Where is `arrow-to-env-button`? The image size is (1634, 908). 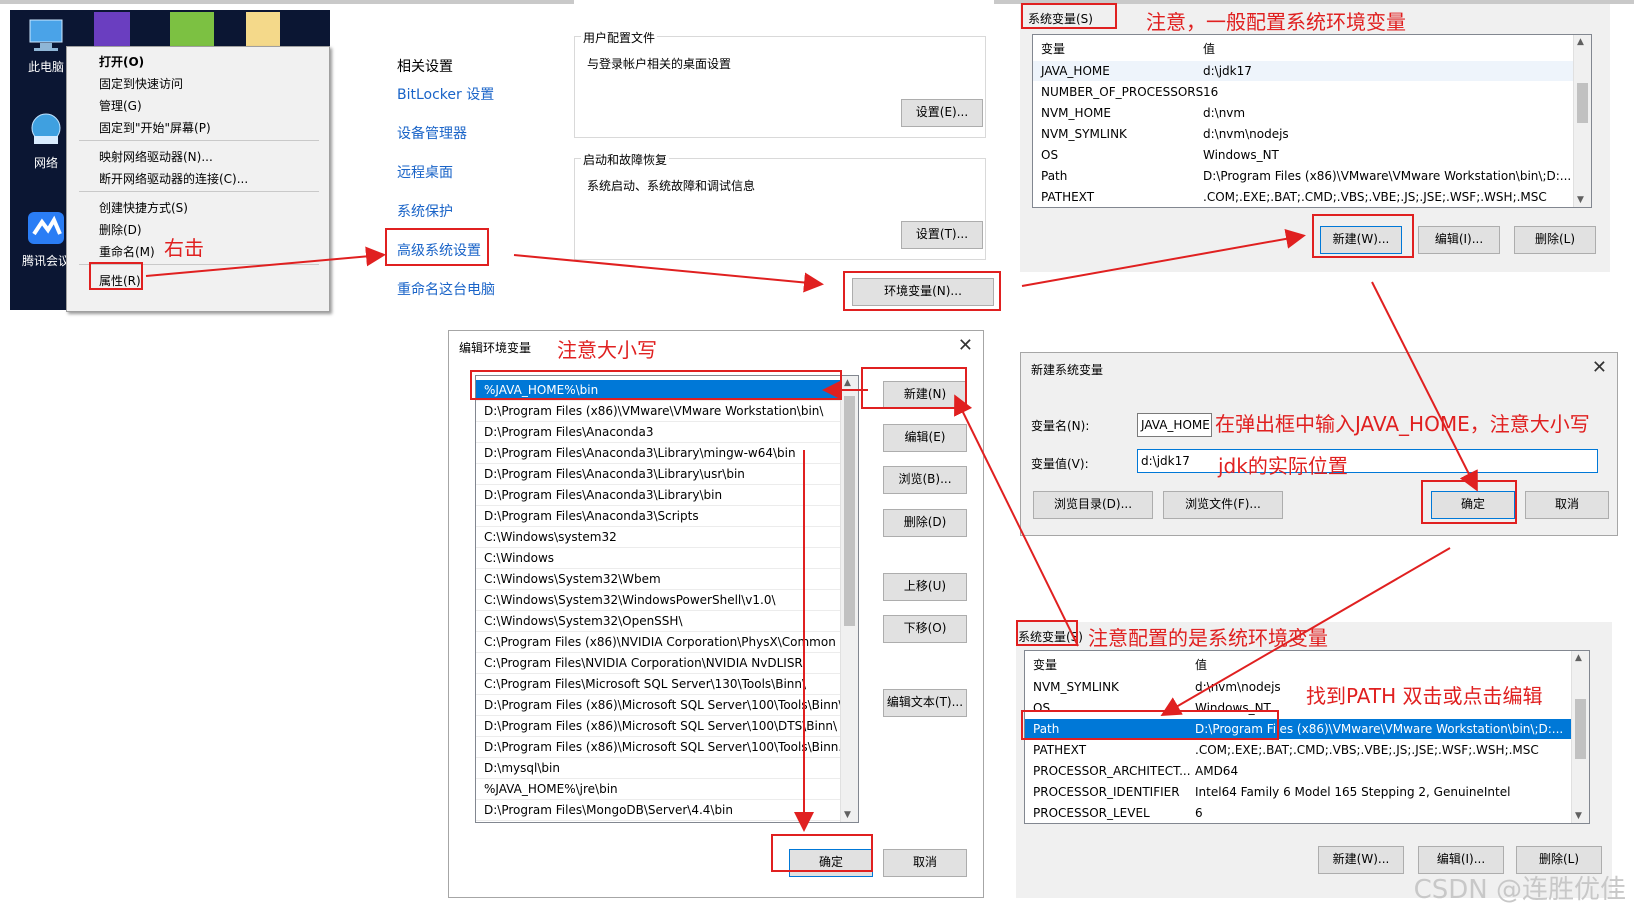 arrow-to-env-button is located at coordinates (668, 273).